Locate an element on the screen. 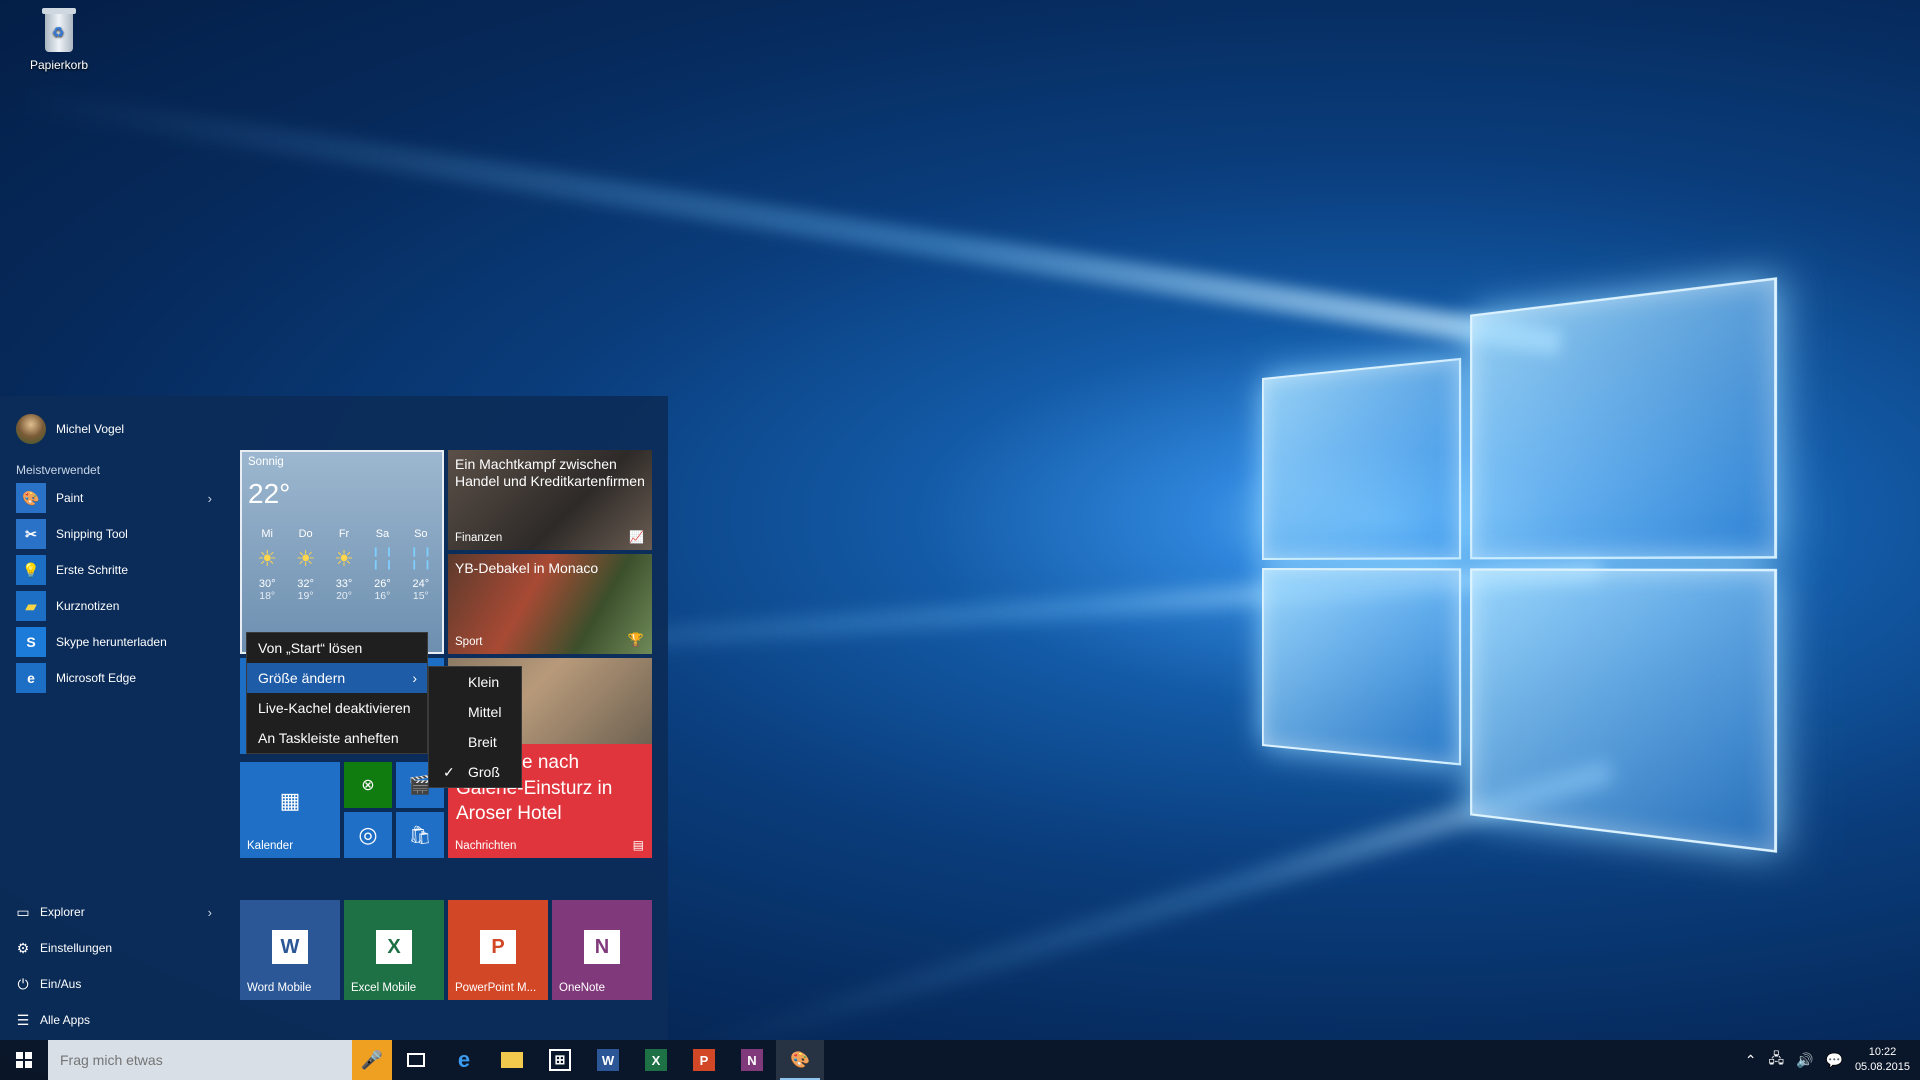 The width and height of the screenshot is (1920, 1080). size-option-large: ✓ Groß is located at coordinates (475, 772).